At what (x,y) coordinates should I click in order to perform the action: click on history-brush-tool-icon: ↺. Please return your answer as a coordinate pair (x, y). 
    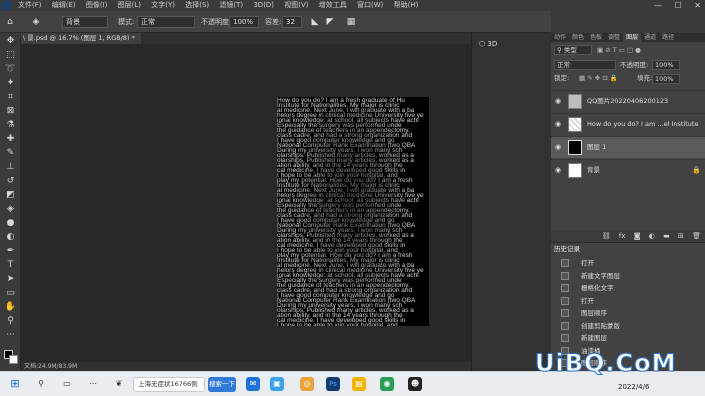
    Looking at the image, I should click on (10, 181).